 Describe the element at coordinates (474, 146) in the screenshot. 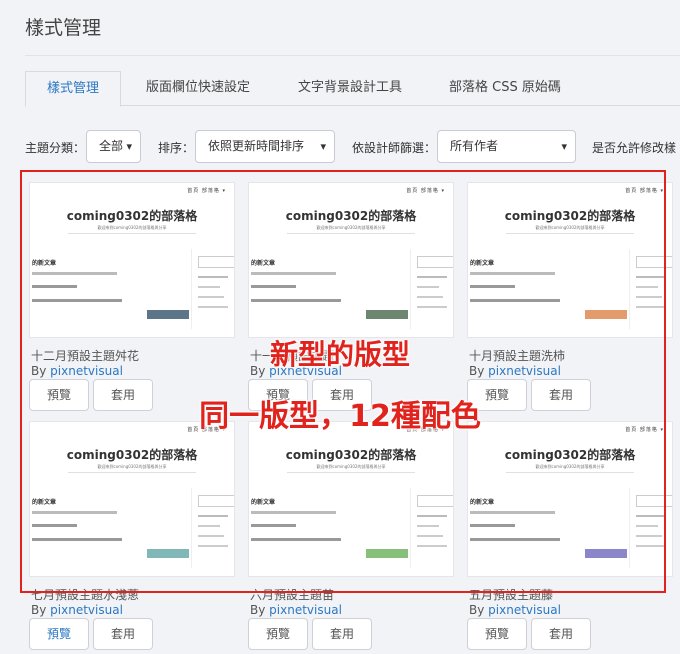

I see `designer-select-value: 所有作者` at that location.